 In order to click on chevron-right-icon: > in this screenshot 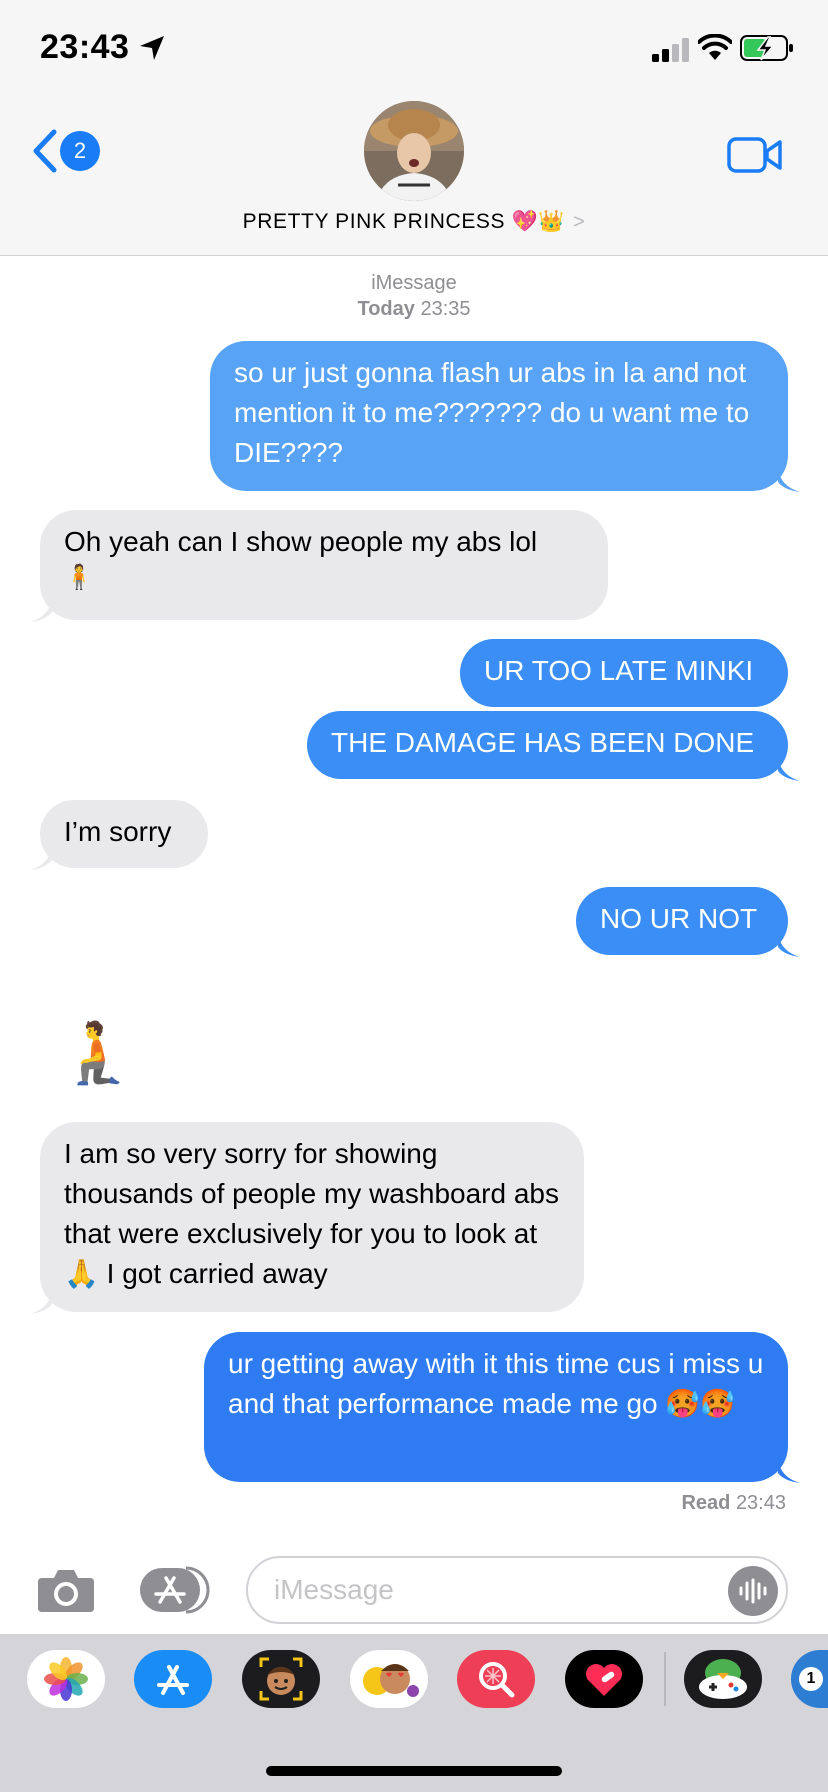, I will do `click(579, 221)`.